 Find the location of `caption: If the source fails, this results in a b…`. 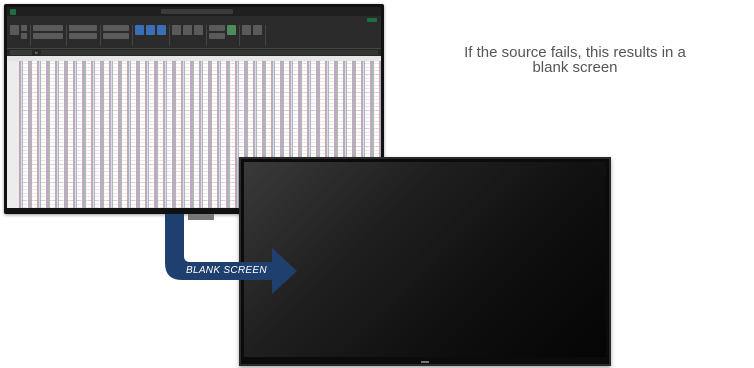

caption: If the source fails, this results in a b… is located at coordinates (575, 60).